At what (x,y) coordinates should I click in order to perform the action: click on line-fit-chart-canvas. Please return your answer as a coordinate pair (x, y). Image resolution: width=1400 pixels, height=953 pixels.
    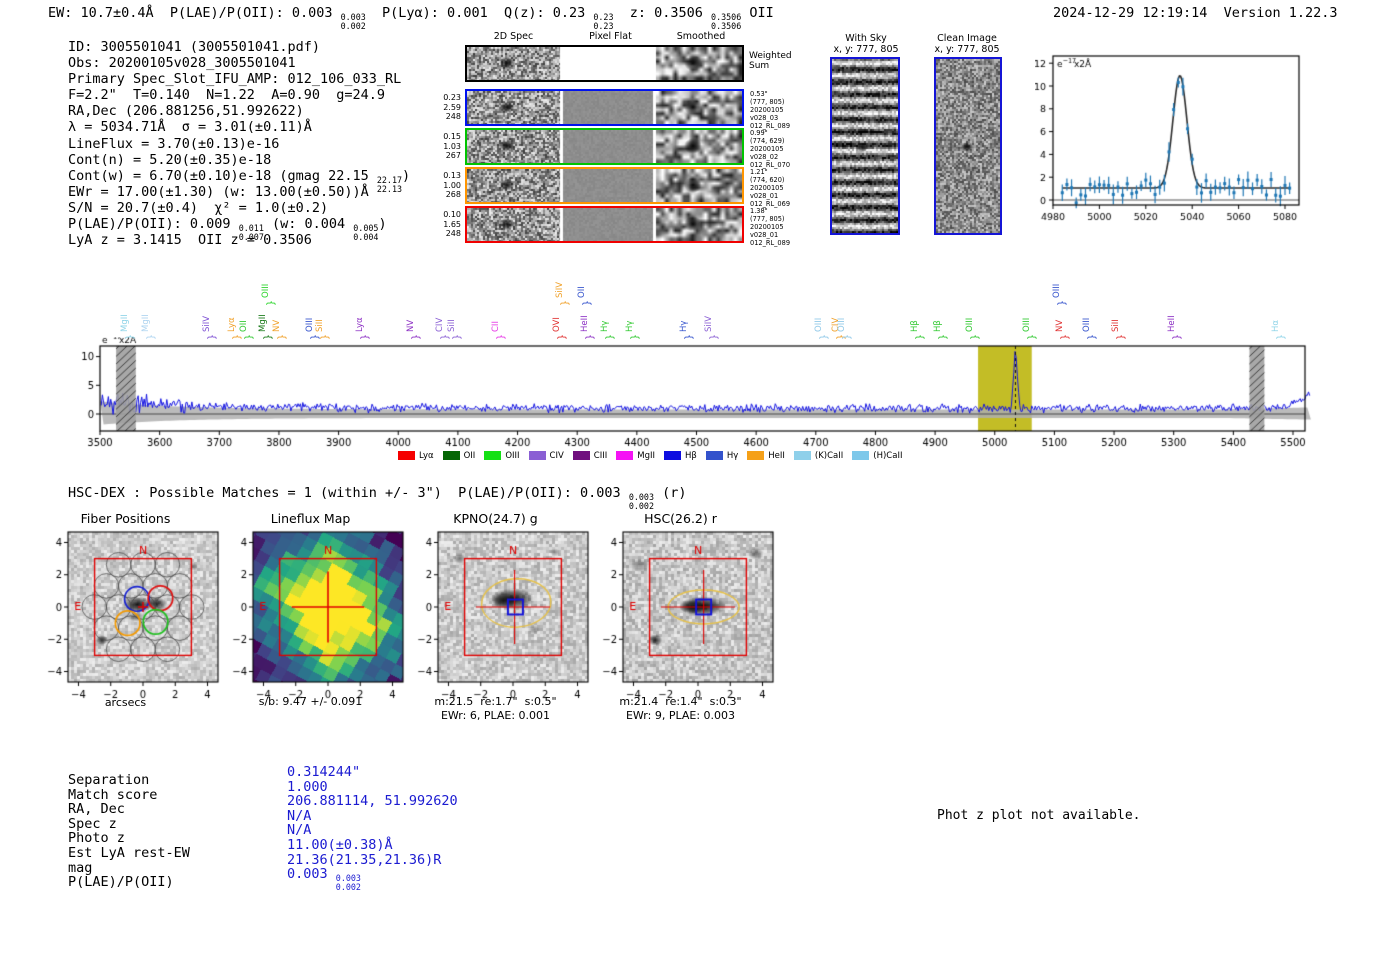
    Looking at the image, I should click on (1172, 138).